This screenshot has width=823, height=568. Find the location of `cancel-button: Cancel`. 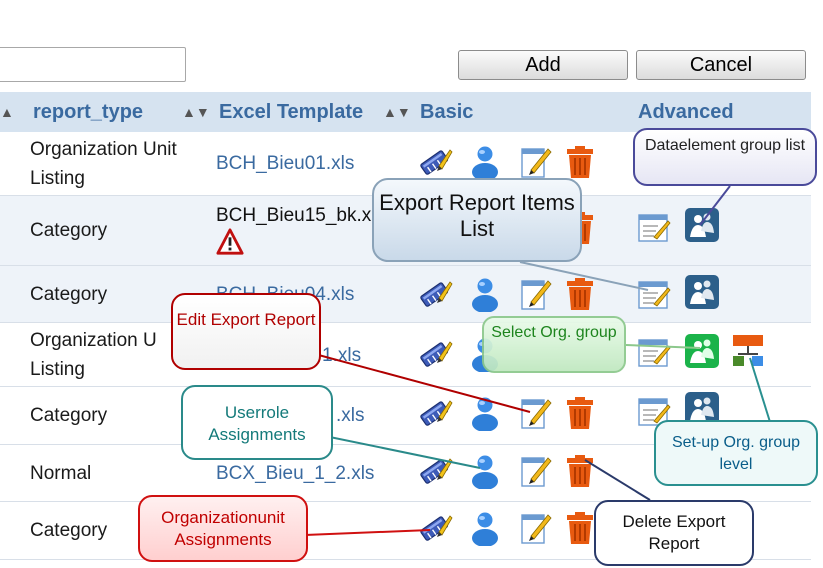

cancel-button: Cancel is located at coordinates (721, 65).